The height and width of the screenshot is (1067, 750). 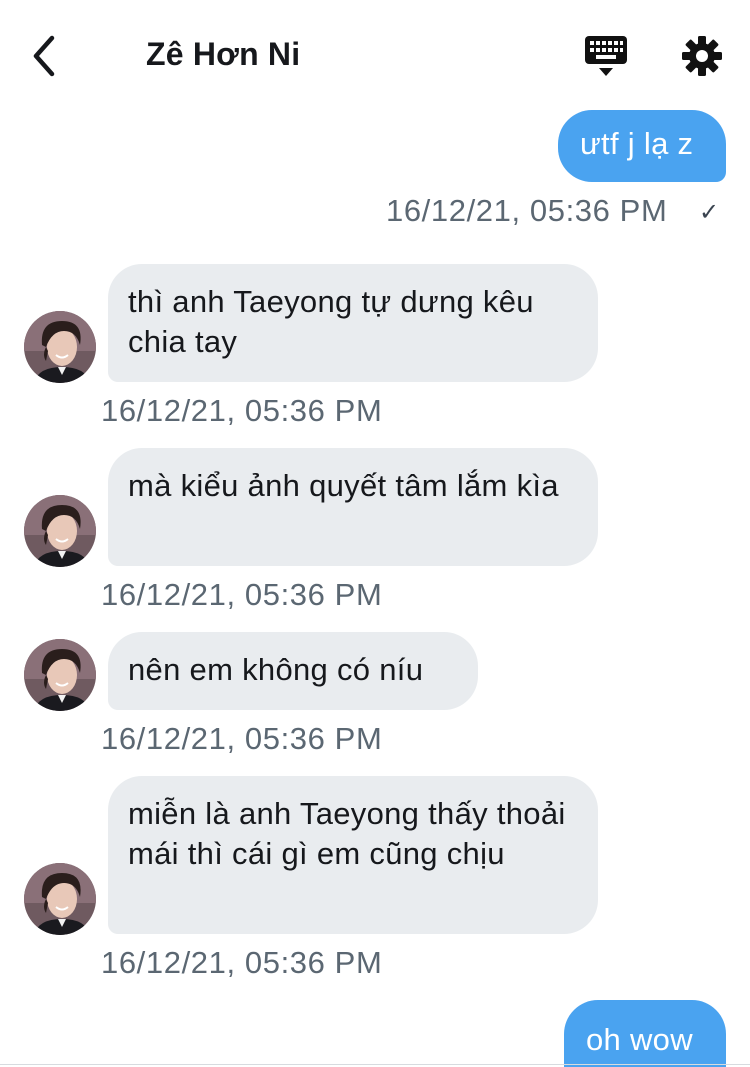 I want to click on chat-header: Zê Hơn Ni, so click(x=375, y=52).